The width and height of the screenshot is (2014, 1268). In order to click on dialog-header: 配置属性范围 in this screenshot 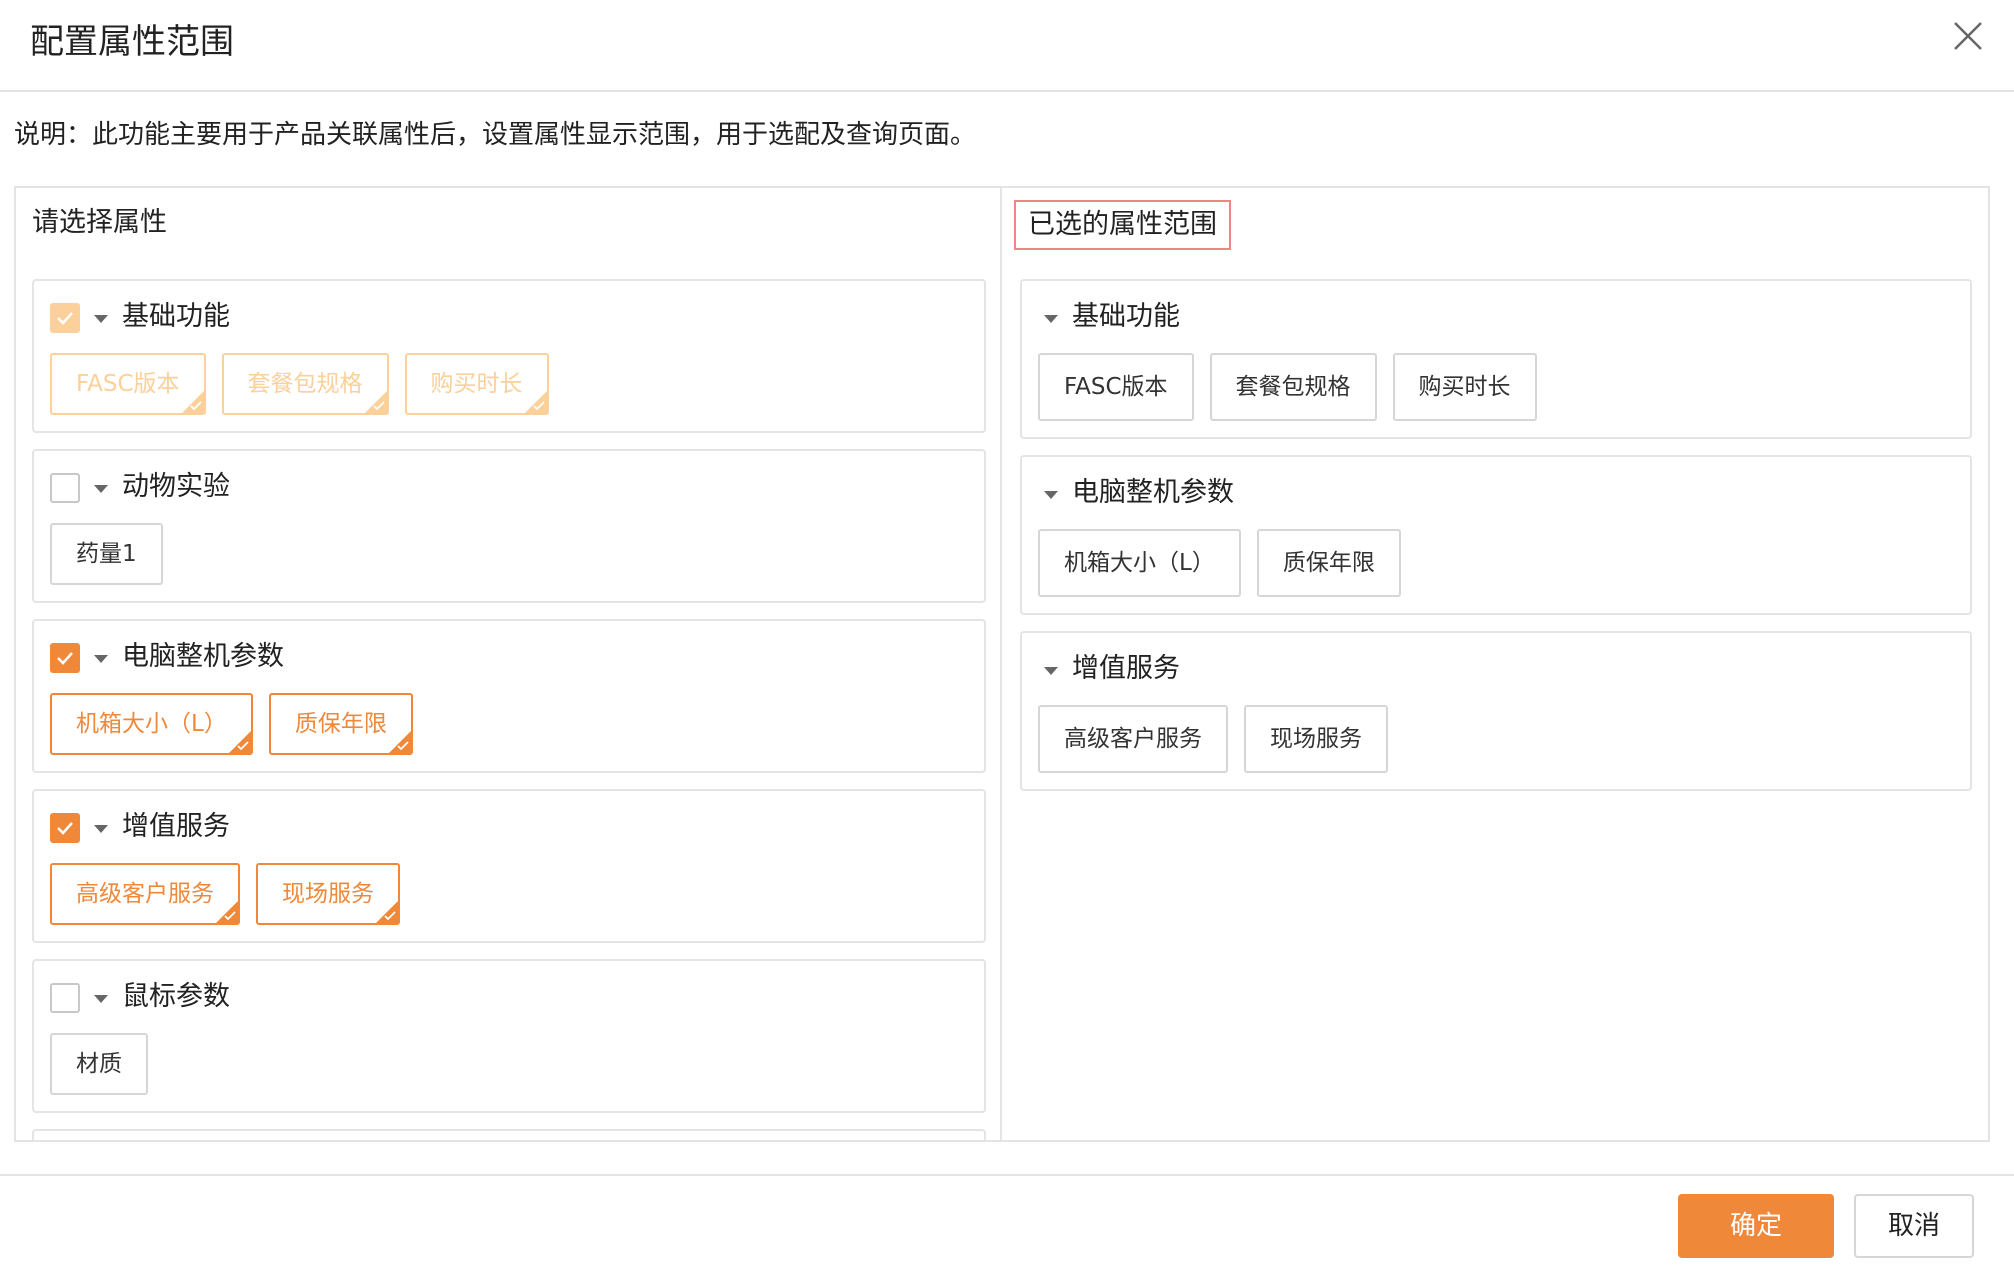, I will do `click(1007, 46)`.